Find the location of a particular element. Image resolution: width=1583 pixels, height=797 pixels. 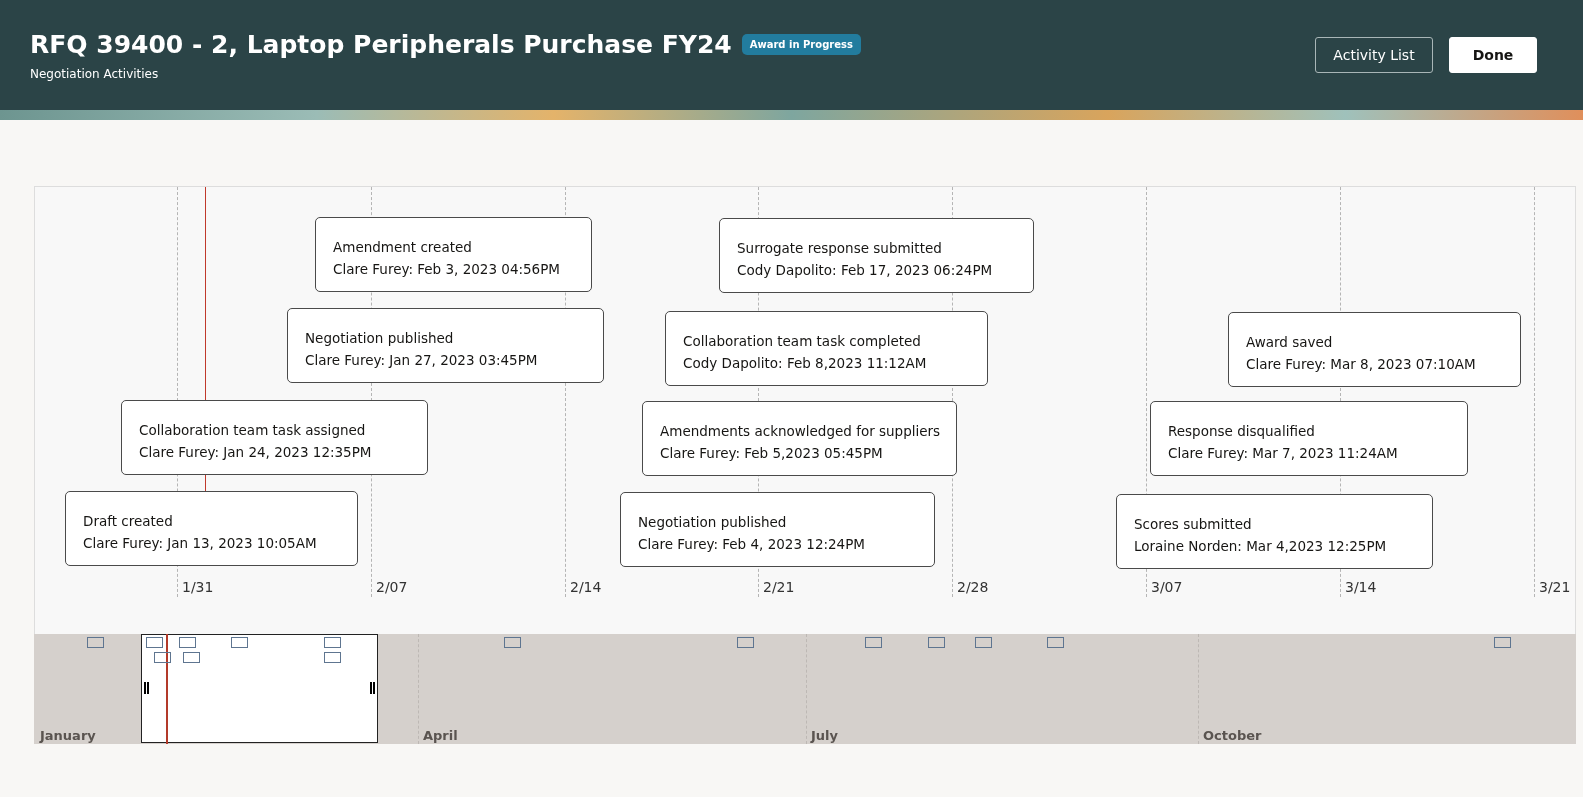

event-title: Award saved is located at coordinates (1290, 342).